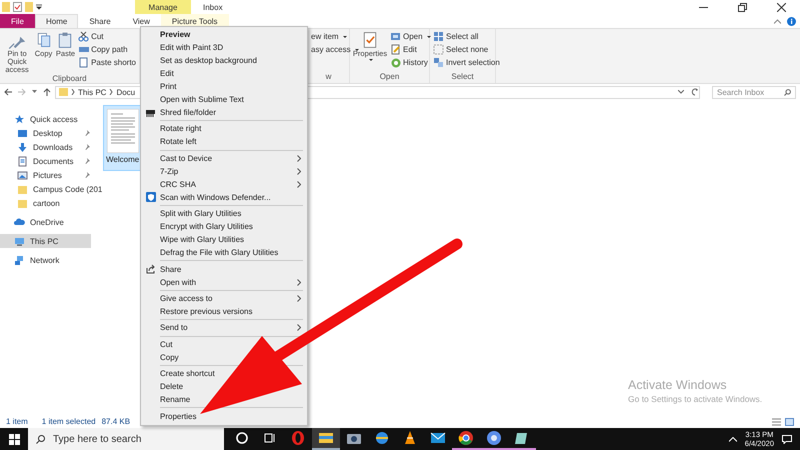 The height and width of the screenshot is (450, 800). What do you see at coordinates (50, 175) in the screenshot?
I see `sidebar-item: Pictures` at bounding box center [50, 175].